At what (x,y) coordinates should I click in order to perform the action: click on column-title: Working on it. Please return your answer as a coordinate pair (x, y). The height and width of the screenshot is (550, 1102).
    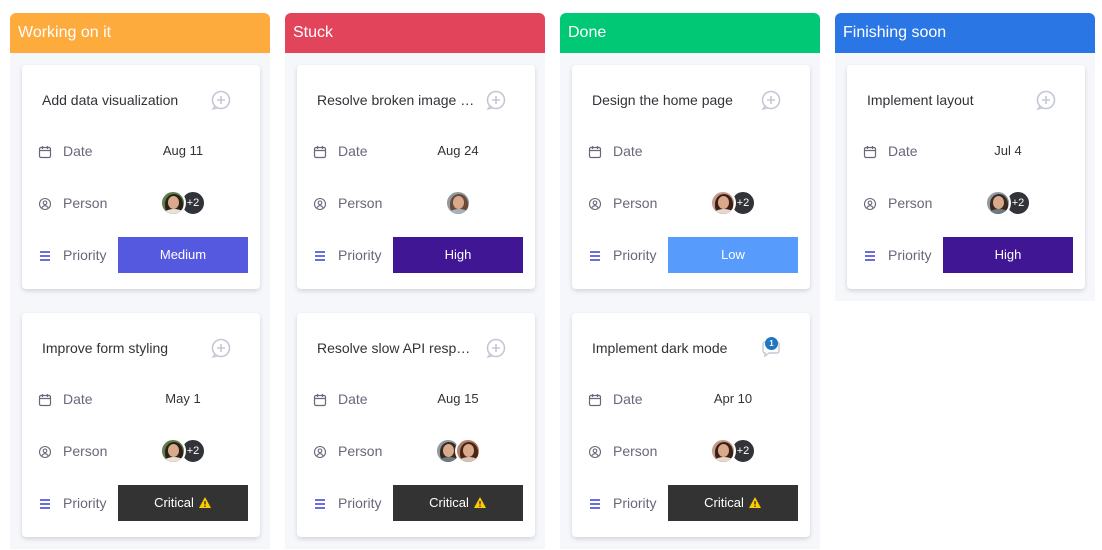
    Looking at the image, I should click on (140, 33).